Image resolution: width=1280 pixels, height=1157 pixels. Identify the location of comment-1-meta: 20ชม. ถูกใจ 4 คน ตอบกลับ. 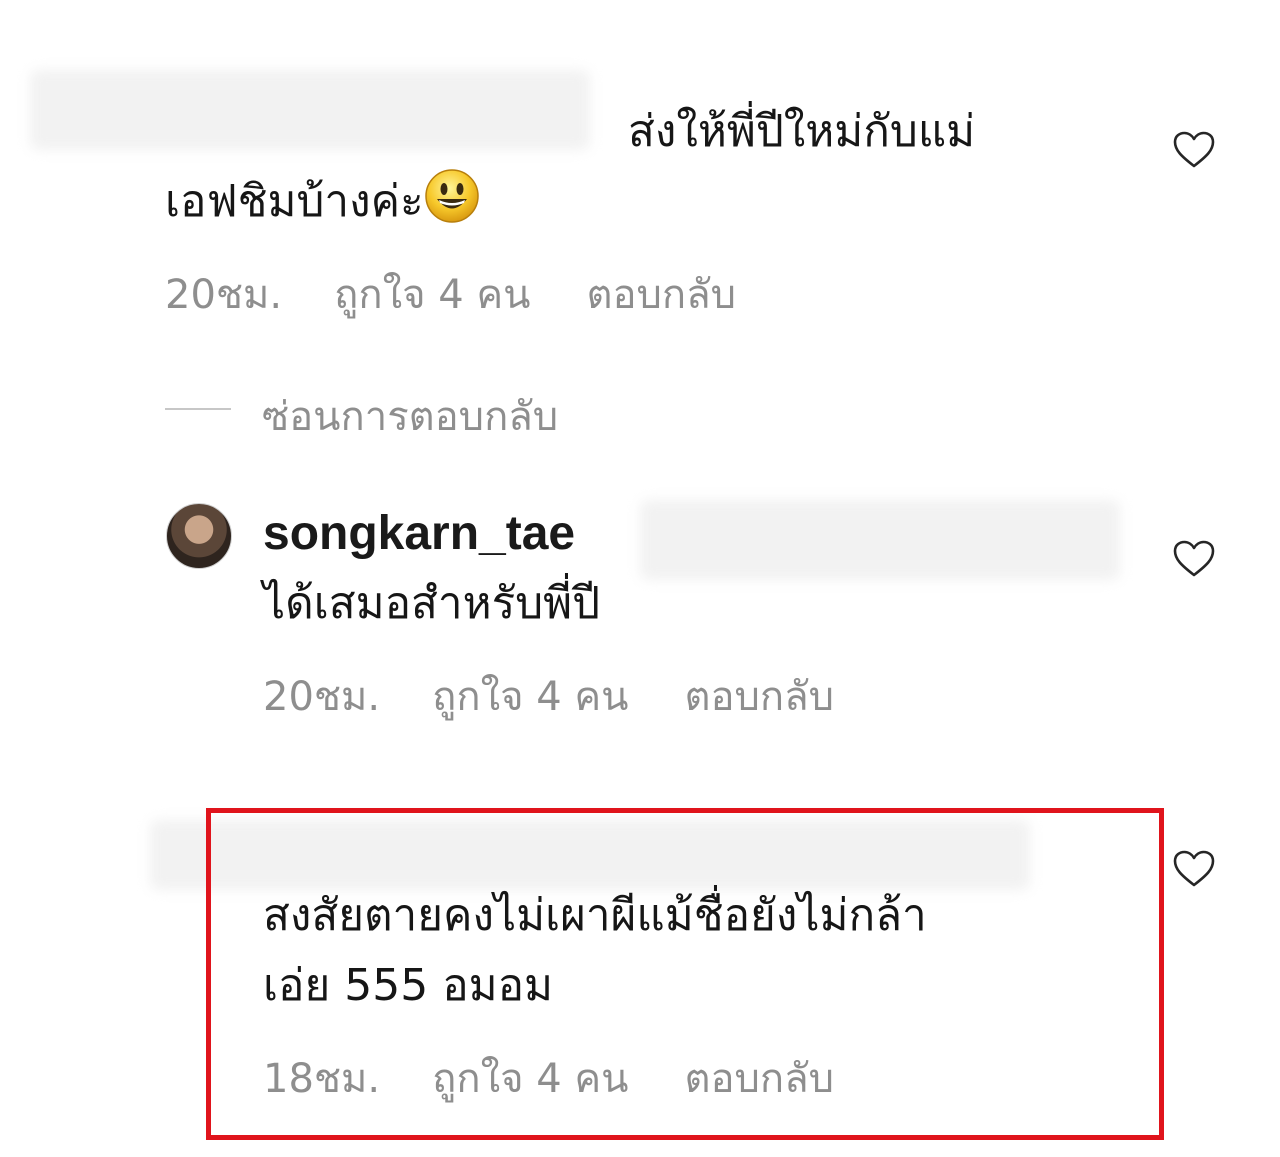
(450, 294).